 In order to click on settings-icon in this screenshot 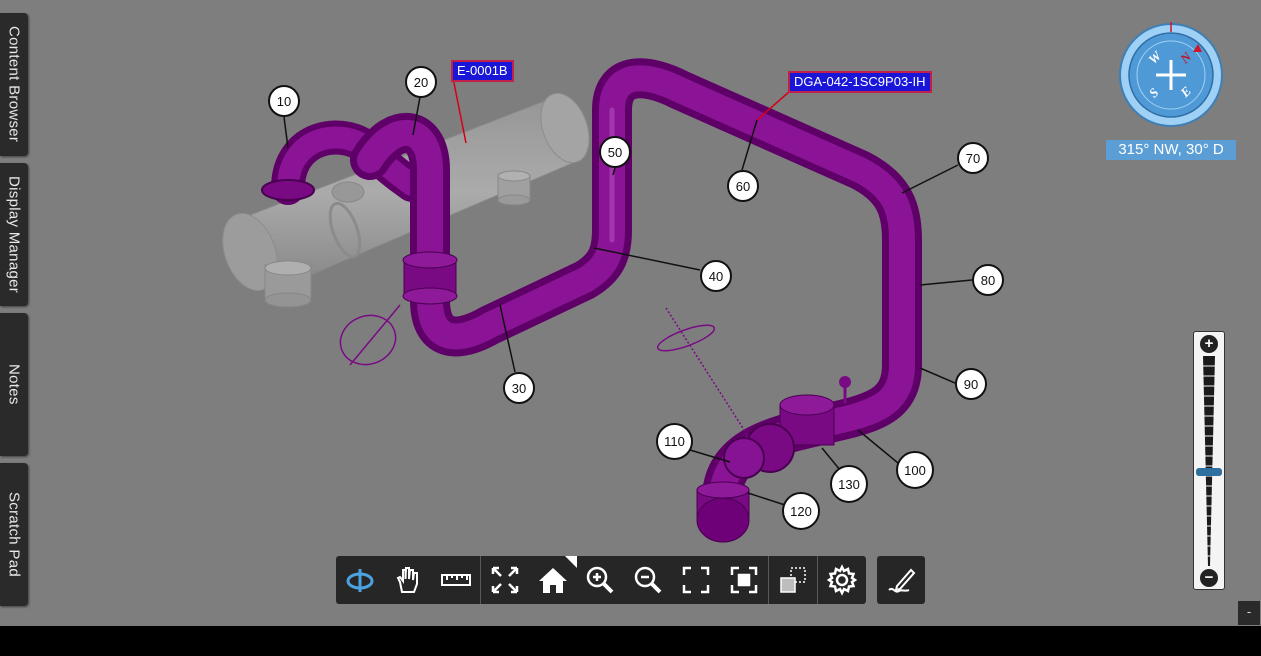, I will do `click(842, 580)`.